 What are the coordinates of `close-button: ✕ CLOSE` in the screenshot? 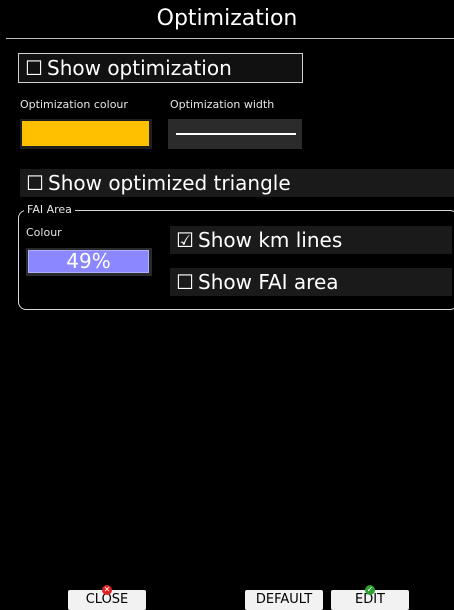 It's located at (107, 597).